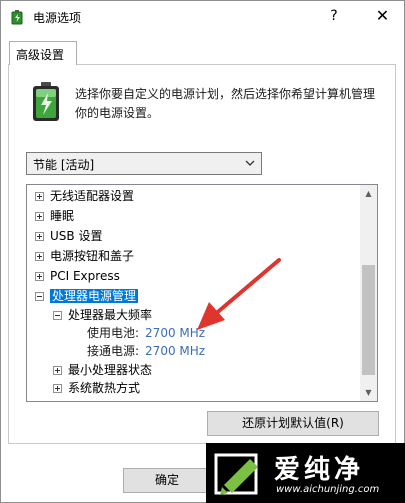 This screenshot has width=405, height=503. I want to click on power-options-icon, so click(17, 17).